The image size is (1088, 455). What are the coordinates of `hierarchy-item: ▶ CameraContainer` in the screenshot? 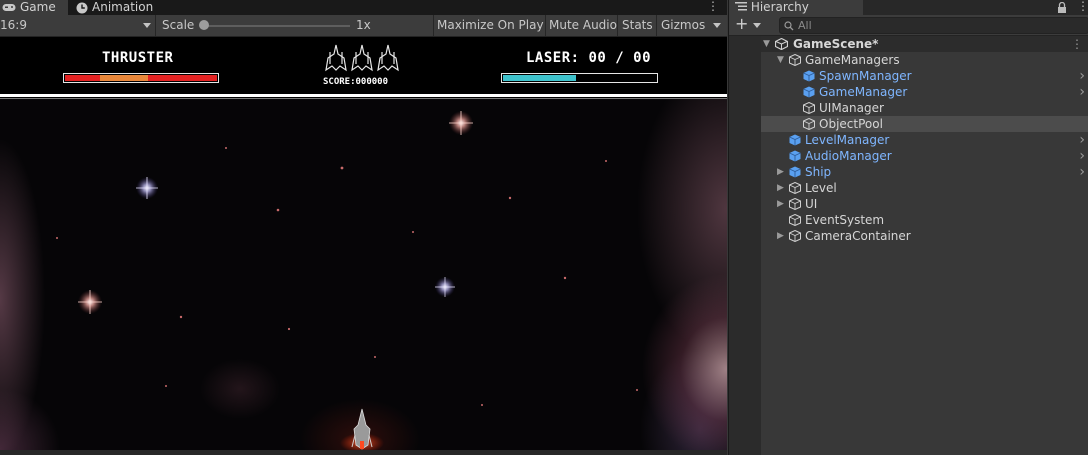 It's located at (924, 236).